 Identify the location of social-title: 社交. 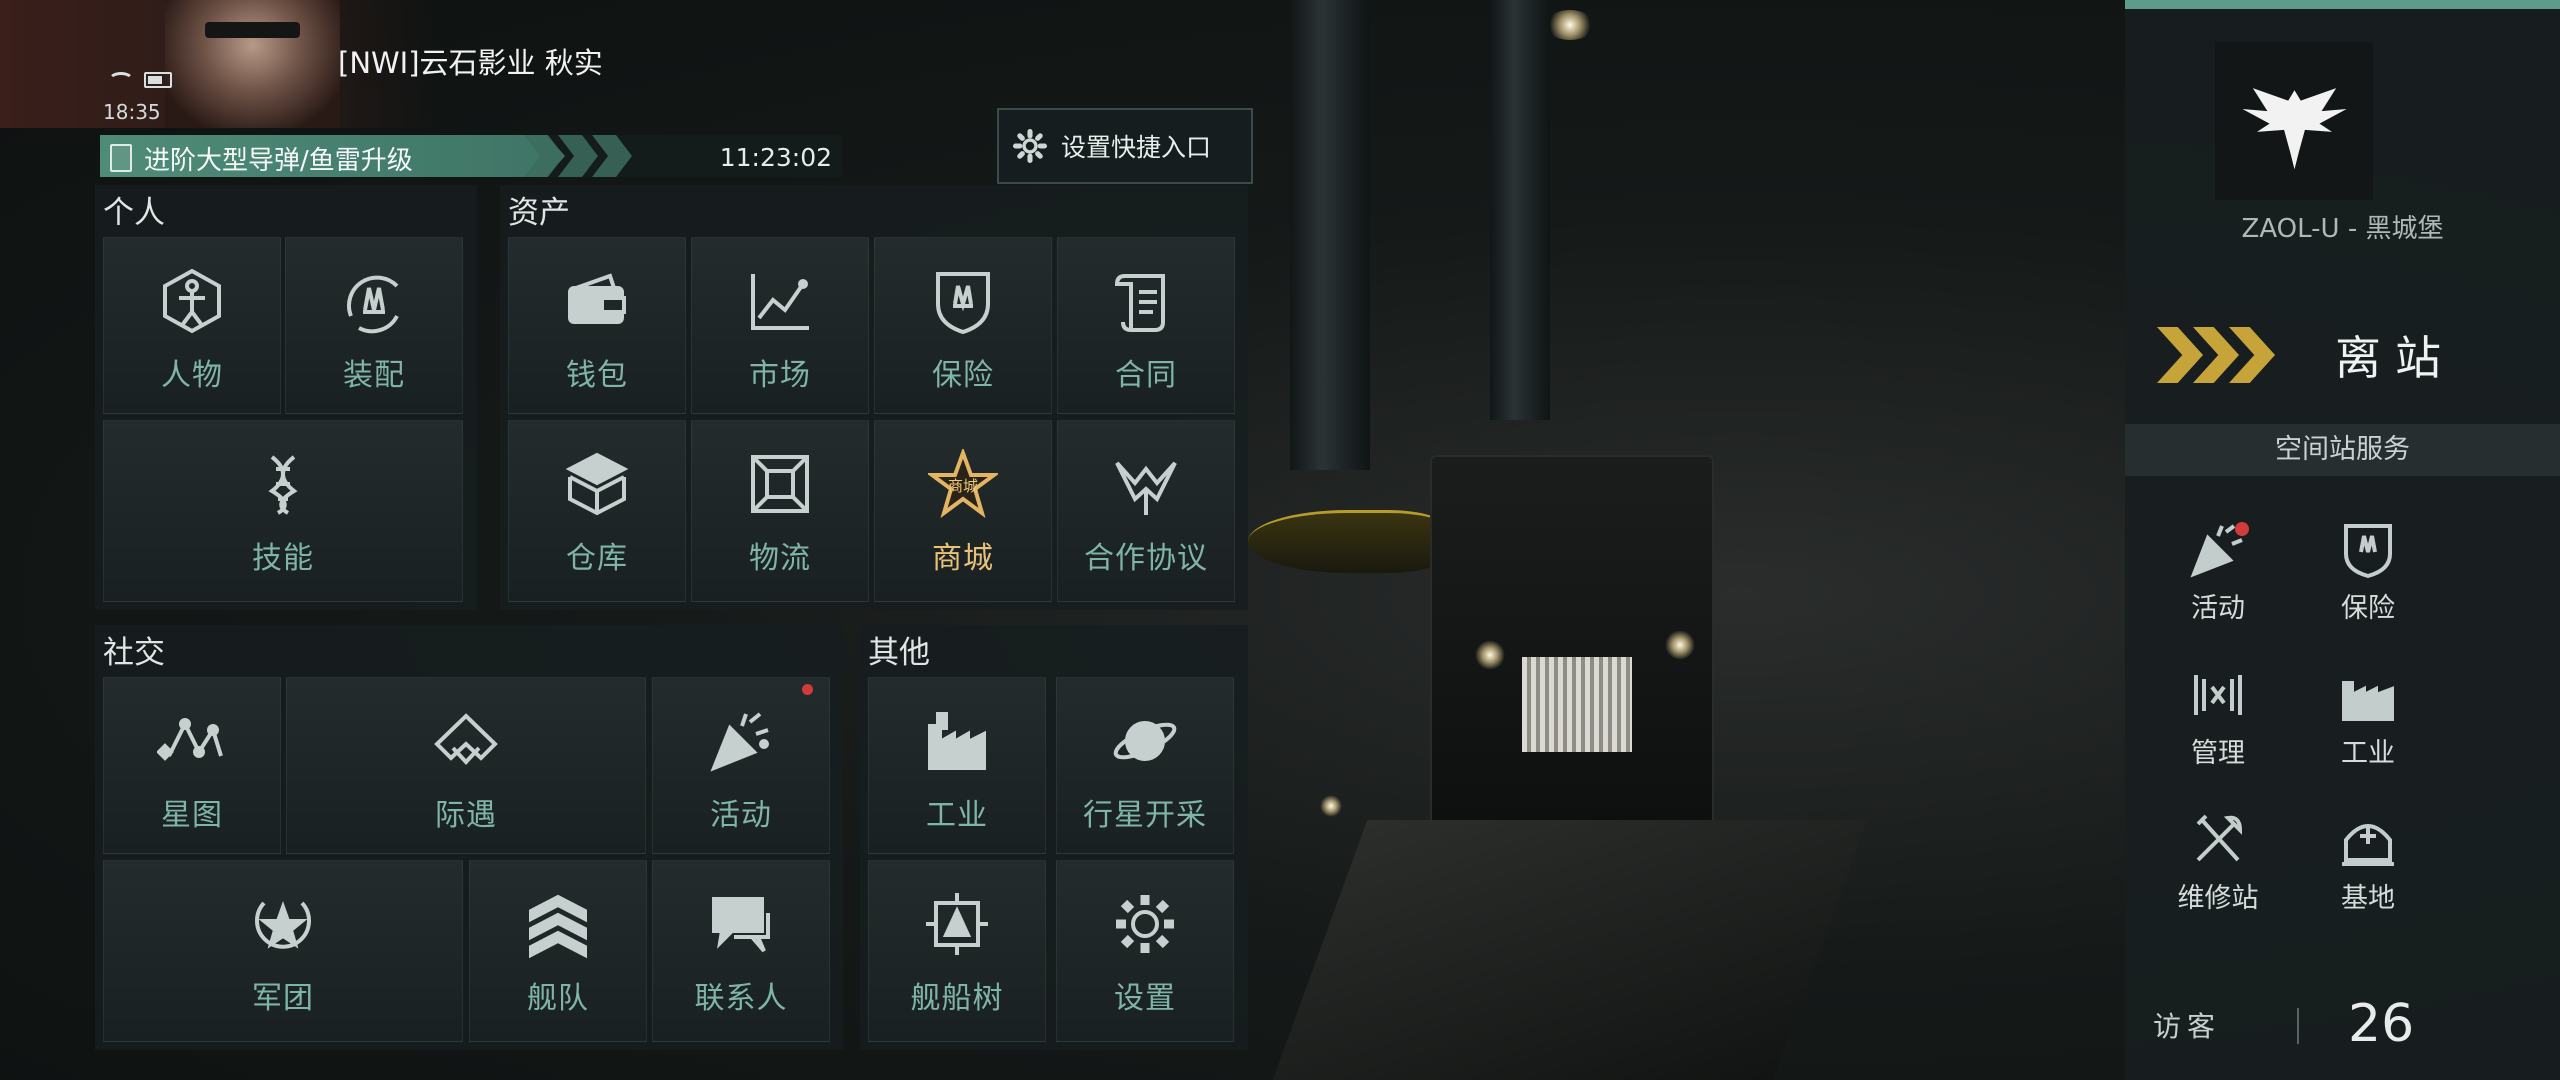
(134, 653).